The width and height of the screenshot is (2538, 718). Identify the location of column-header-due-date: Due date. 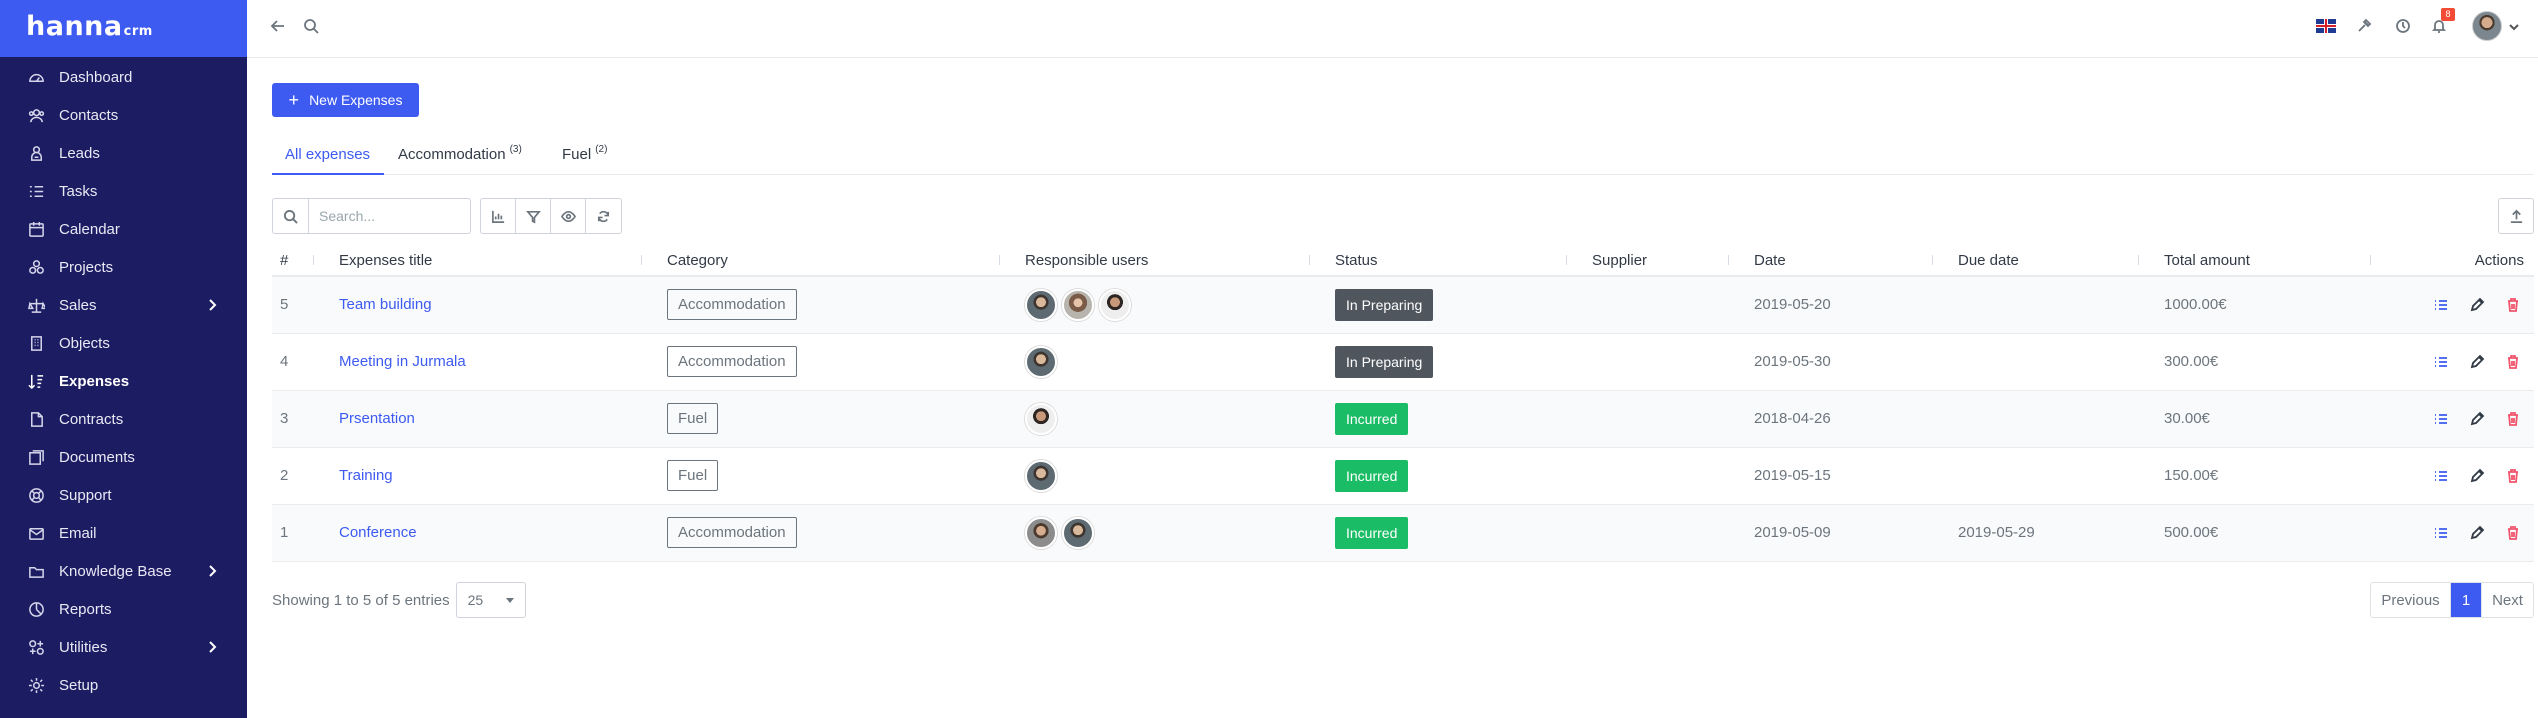
(2053, 261).